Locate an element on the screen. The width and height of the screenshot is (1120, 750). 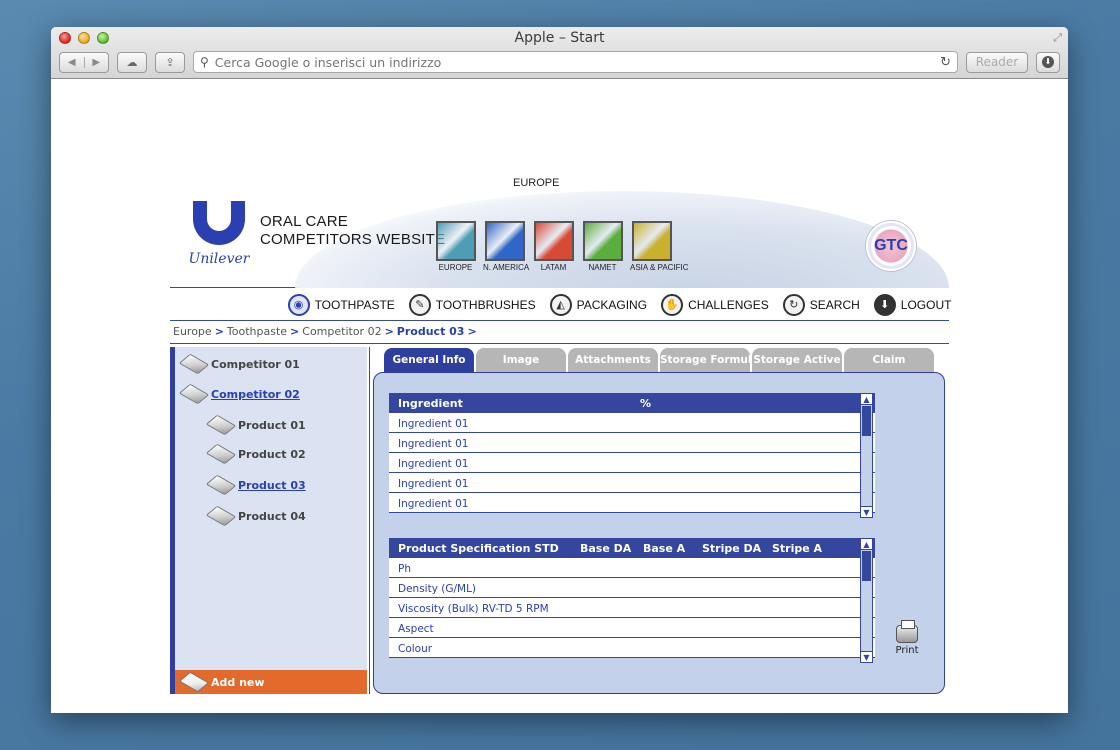
url-input is located at coordinates (577, 62).